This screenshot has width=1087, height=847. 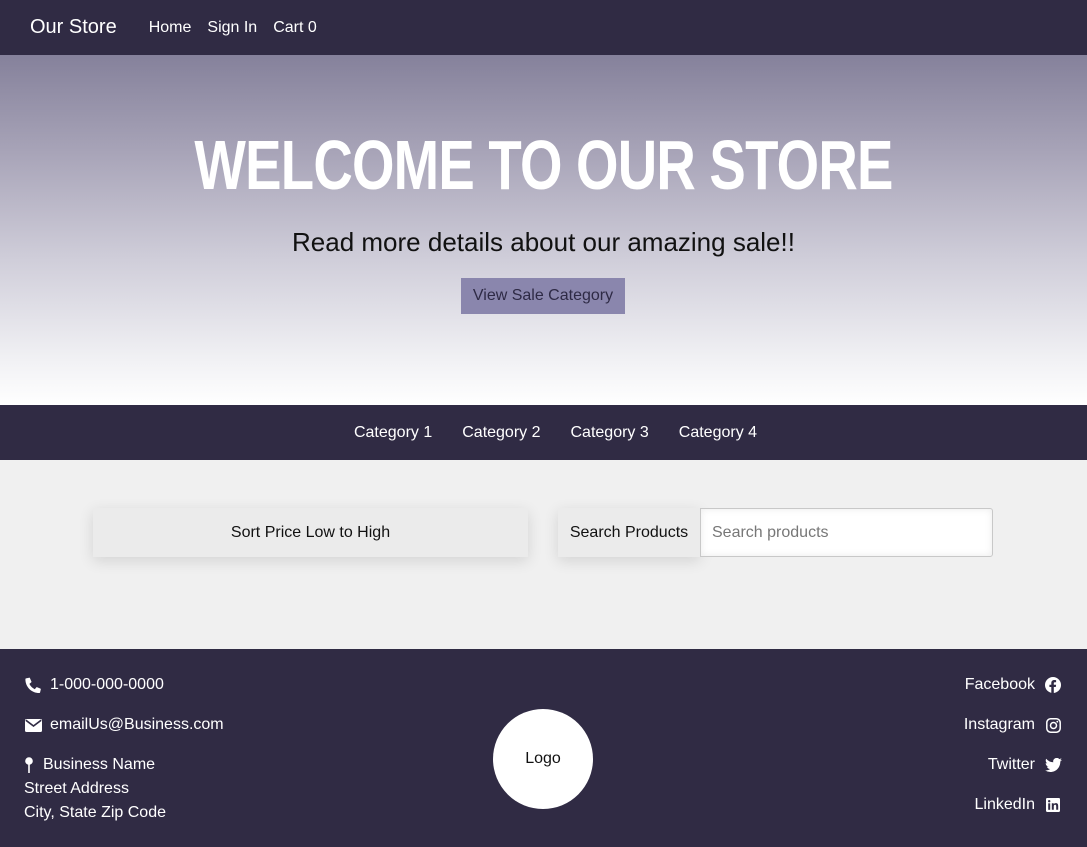 What do you see at coordinates (999, 684) in the screenshot?
I see `facebook-label: Facebook` at bounding box center [999, 684].